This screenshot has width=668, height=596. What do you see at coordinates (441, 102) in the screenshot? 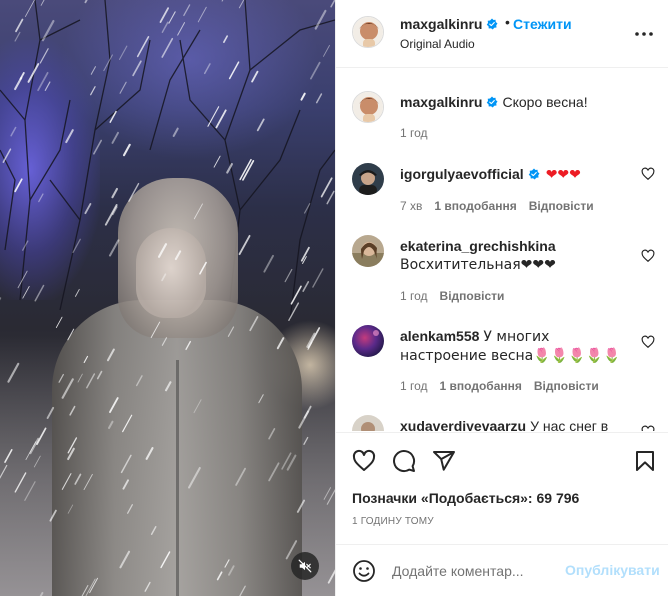
I see `caption-username: maxgalkinru` at bounding box center [441, 102].